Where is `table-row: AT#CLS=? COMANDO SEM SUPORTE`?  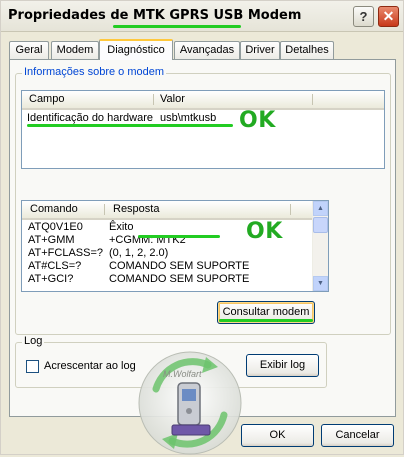
table-row: AT#CLS=? COMANDO SEM SUPORTE is located at coordinates (167, 266).